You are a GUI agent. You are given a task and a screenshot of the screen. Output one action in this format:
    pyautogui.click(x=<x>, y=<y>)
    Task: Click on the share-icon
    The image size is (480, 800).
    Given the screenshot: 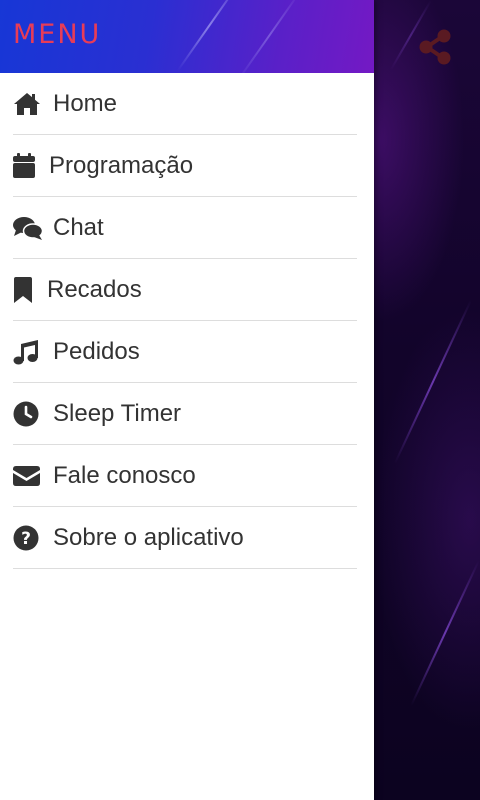 What is the action you would take?
    pyautogui.click(x=435, y=47)
    